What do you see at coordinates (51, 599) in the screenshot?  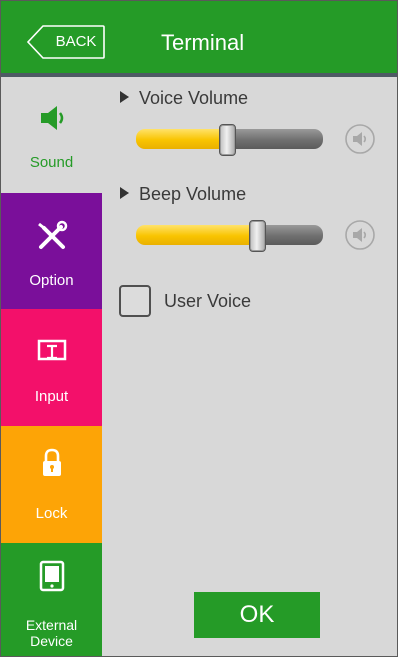 I see `sidebar-item-external-device: External Device` at bounding box center [51, 599].